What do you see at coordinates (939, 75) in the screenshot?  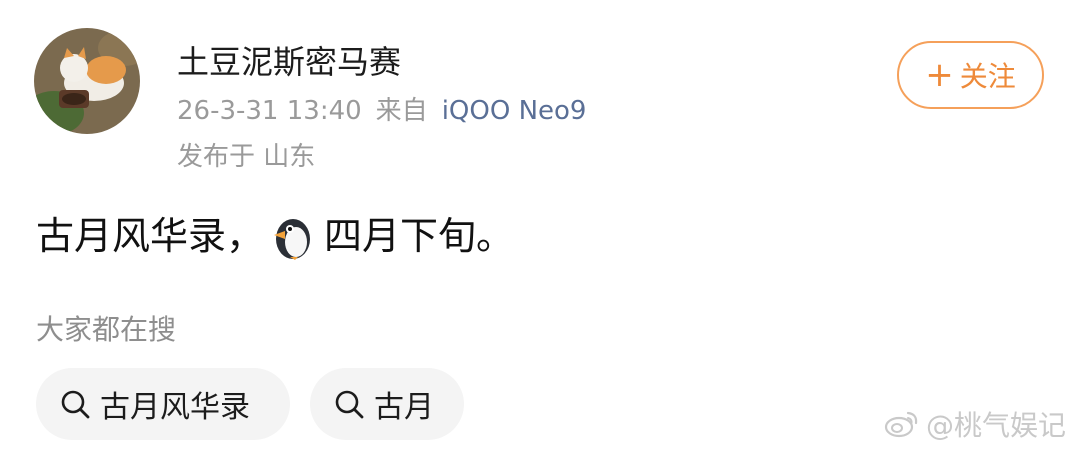 I see `plus-icon: +` at bounding box center [939, 75].